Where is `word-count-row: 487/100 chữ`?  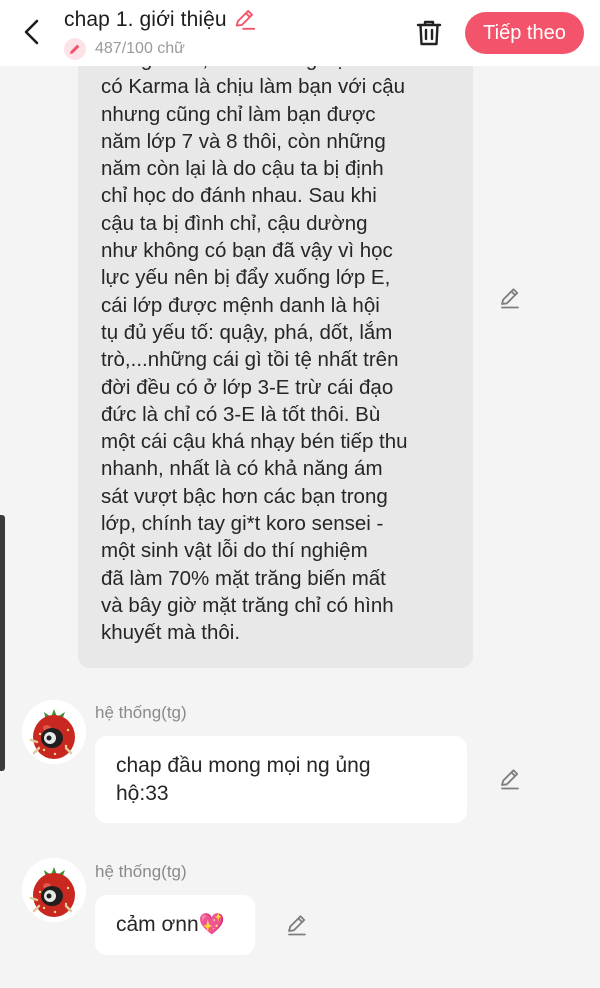 word-count-row: 487/100 chữ is located at coordinates (124, 49).